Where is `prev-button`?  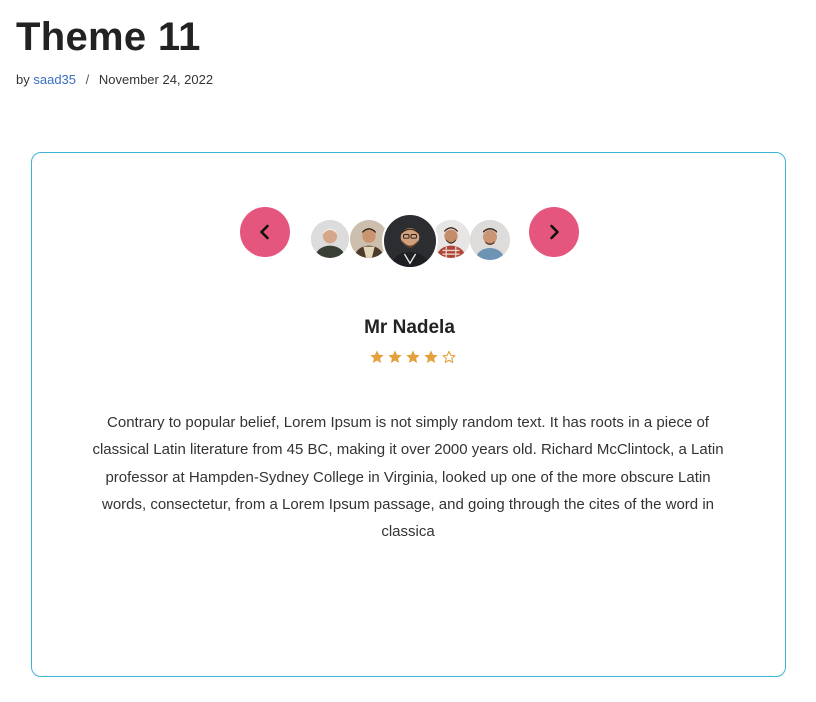
prev-button is located at coordinates (265, 232).